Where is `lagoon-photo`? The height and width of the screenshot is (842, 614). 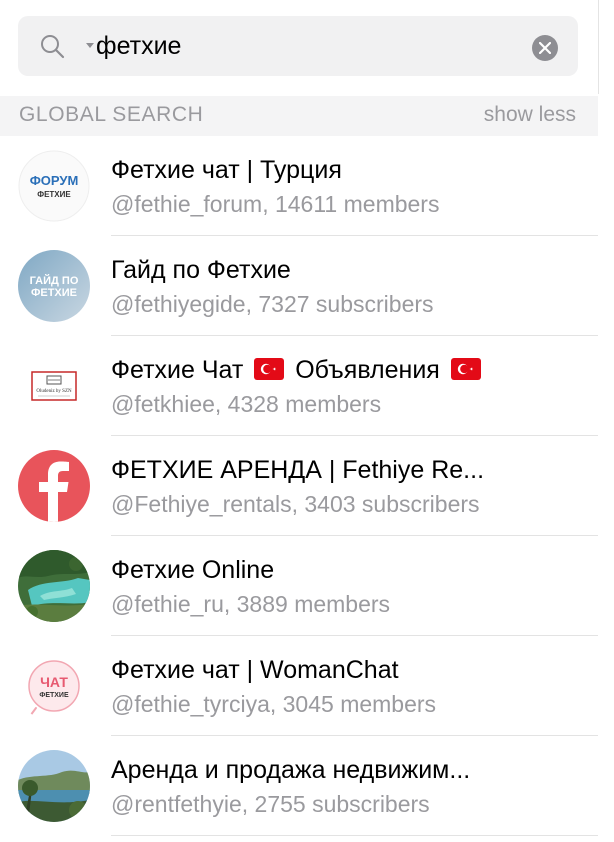 lagoon-photo is located at coordinates (54, 586).